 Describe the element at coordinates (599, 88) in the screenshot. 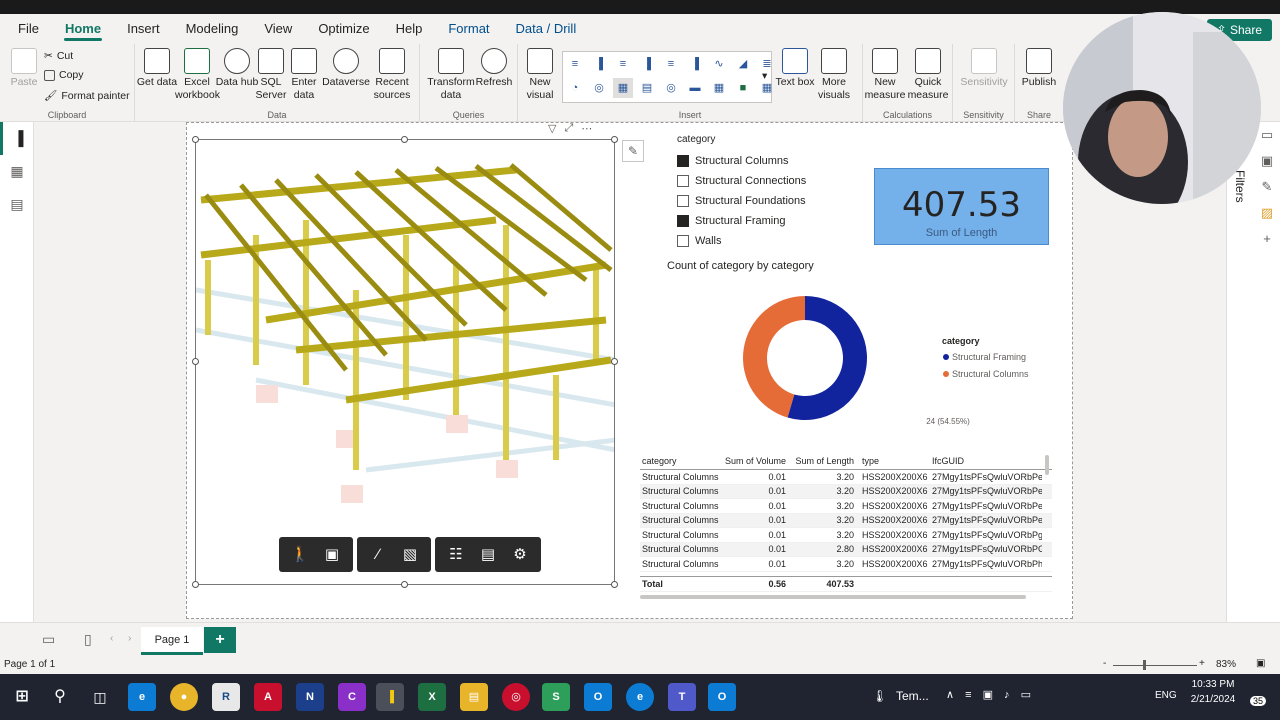

I see `donut-chart-icon: ◎` at that location.